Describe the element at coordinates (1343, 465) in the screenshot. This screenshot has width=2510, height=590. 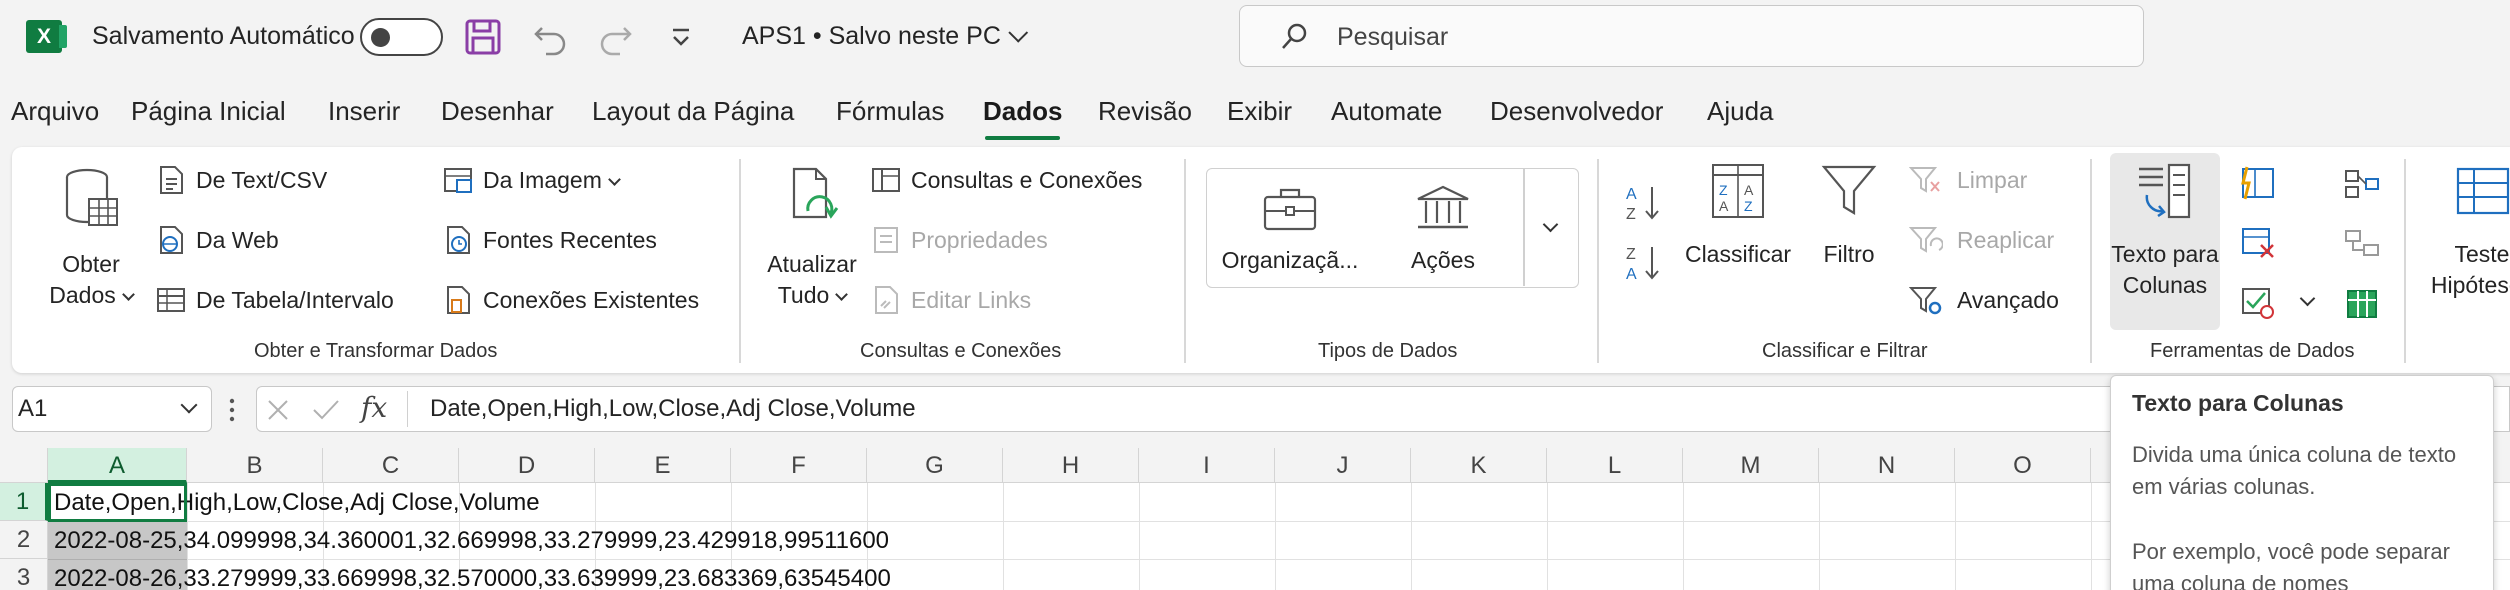
I see `column-header: J` at that location.